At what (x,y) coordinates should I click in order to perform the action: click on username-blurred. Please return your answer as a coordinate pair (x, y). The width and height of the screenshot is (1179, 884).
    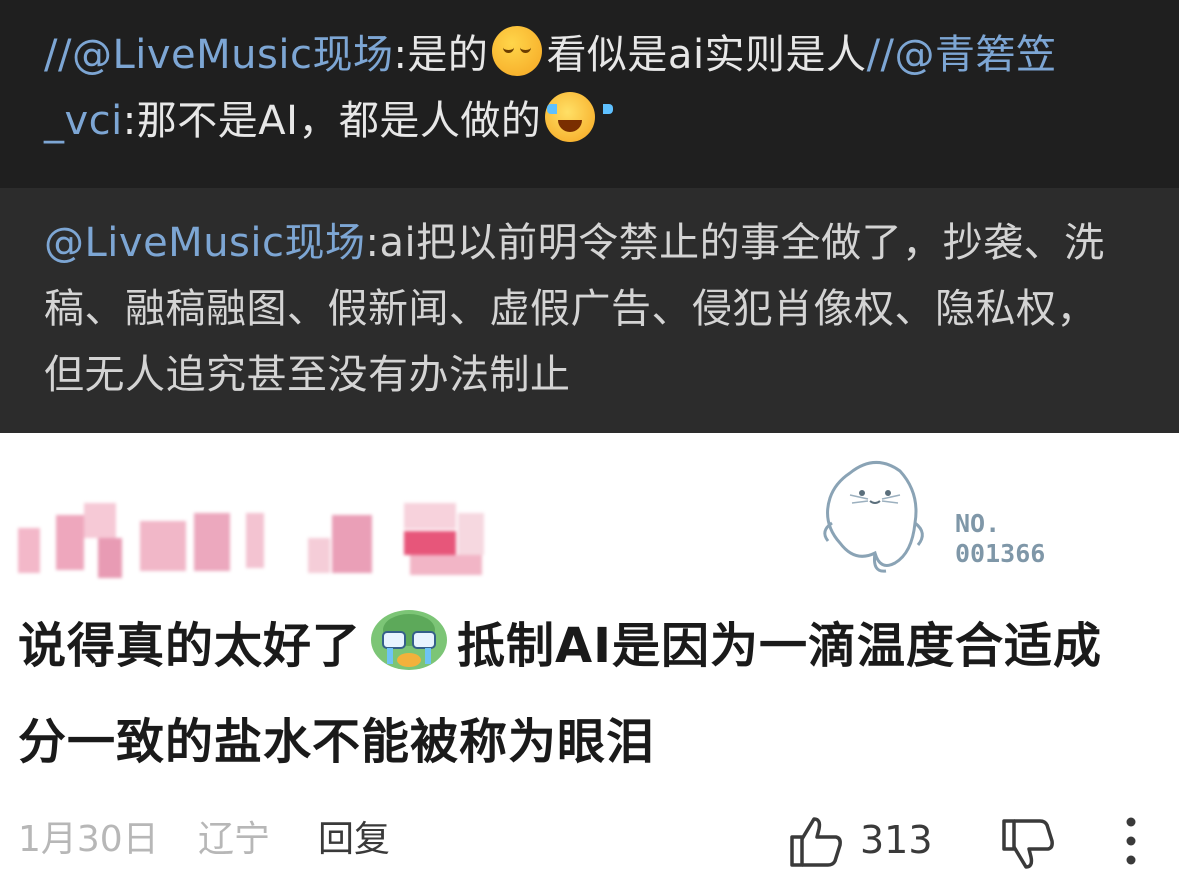
    Looking at the image, I should click on (251, 545).